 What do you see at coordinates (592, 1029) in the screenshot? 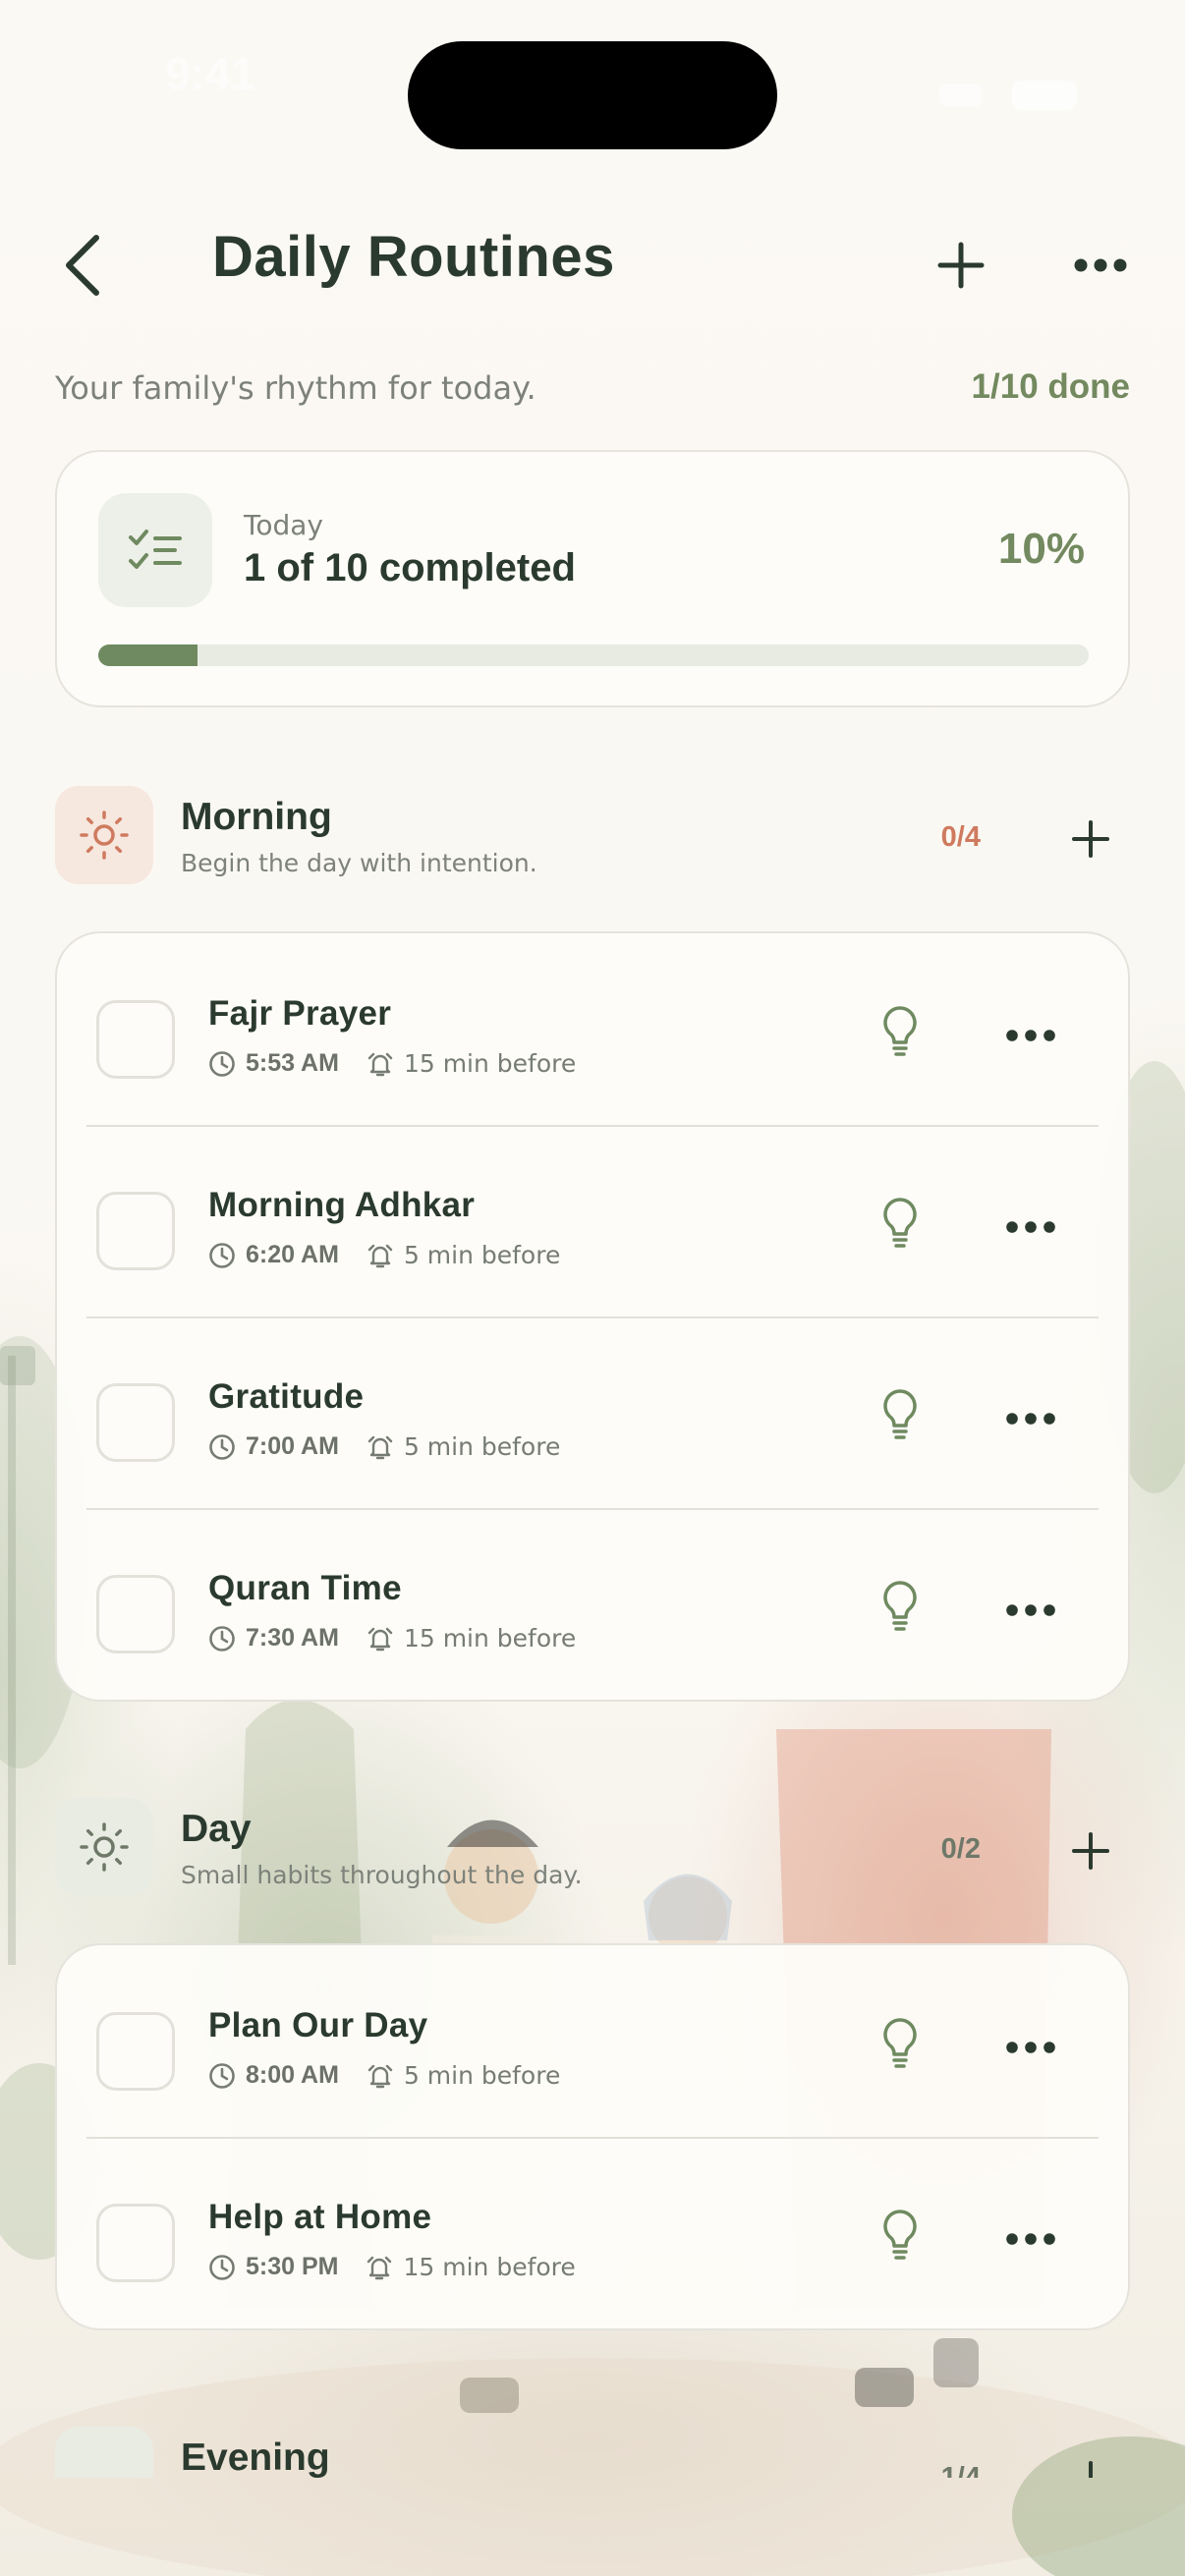
I see `routine-row: Fajr Prayer 5:53 AM 15 min before` at bounding box center [592, 1029].